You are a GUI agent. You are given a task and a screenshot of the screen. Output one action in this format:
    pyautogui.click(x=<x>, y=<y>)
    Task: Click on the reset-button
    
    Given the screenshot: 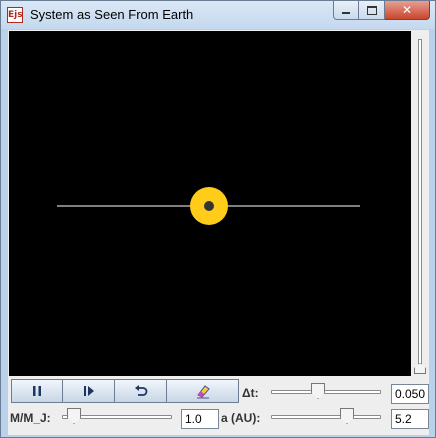 What is the action you would take?
    pyautogui.click(x=141, y=391)
    